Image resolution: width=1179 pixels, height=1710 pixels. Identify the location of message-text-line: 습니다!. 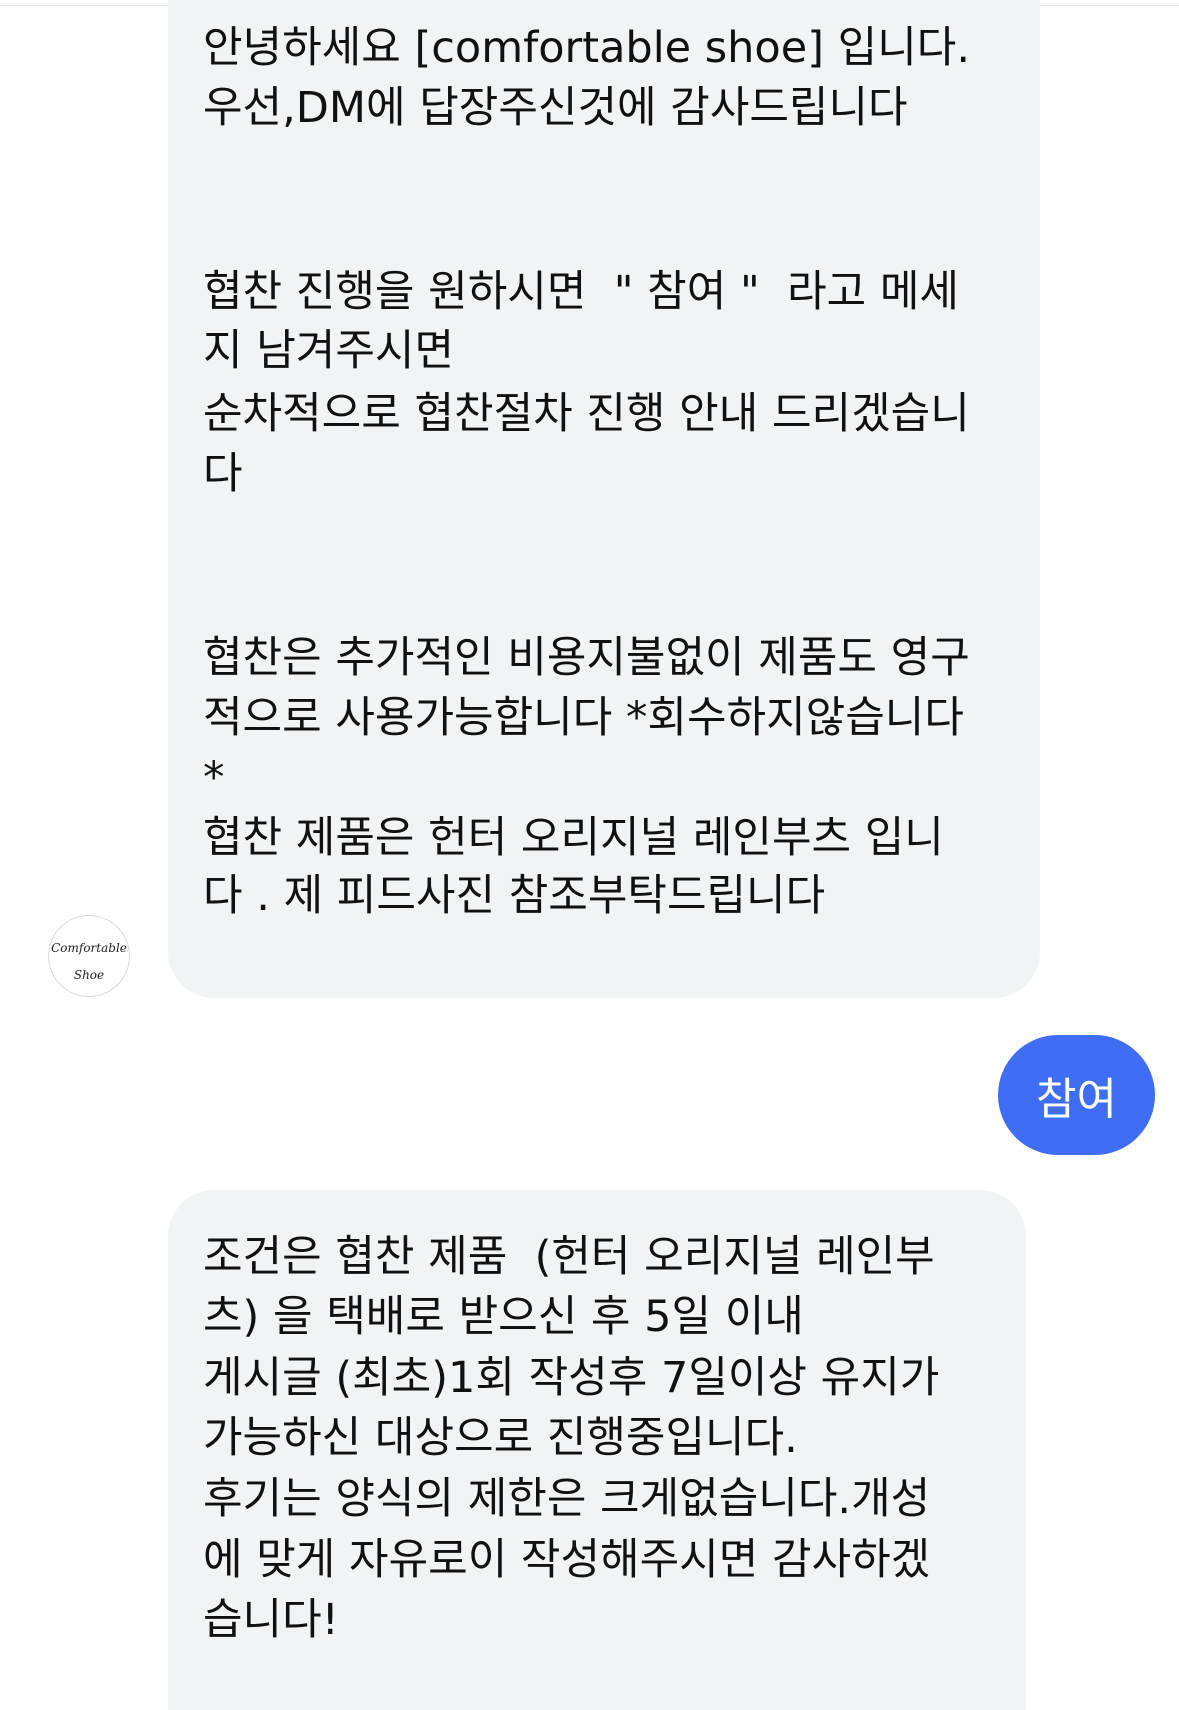
(271, 1620).